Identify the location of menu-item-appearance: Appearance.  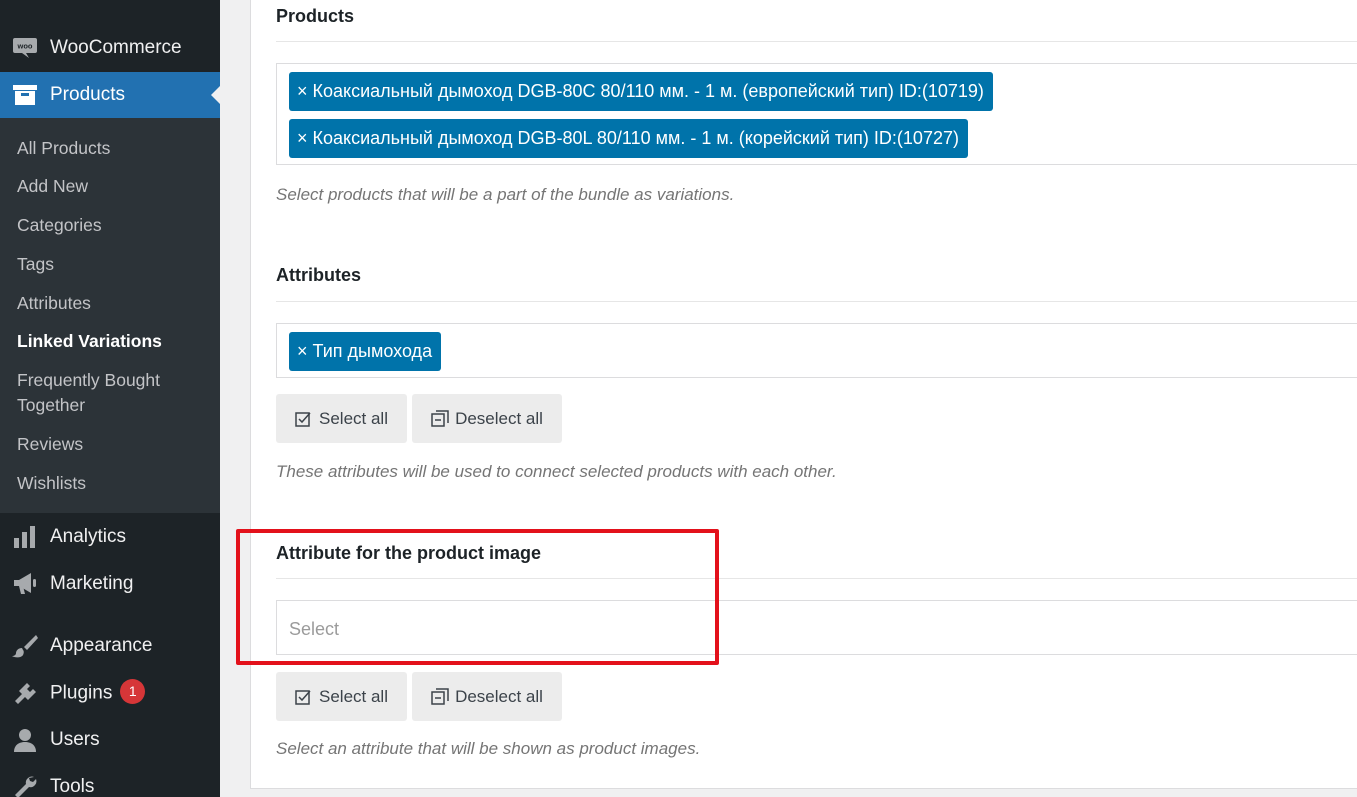
(110, 646).